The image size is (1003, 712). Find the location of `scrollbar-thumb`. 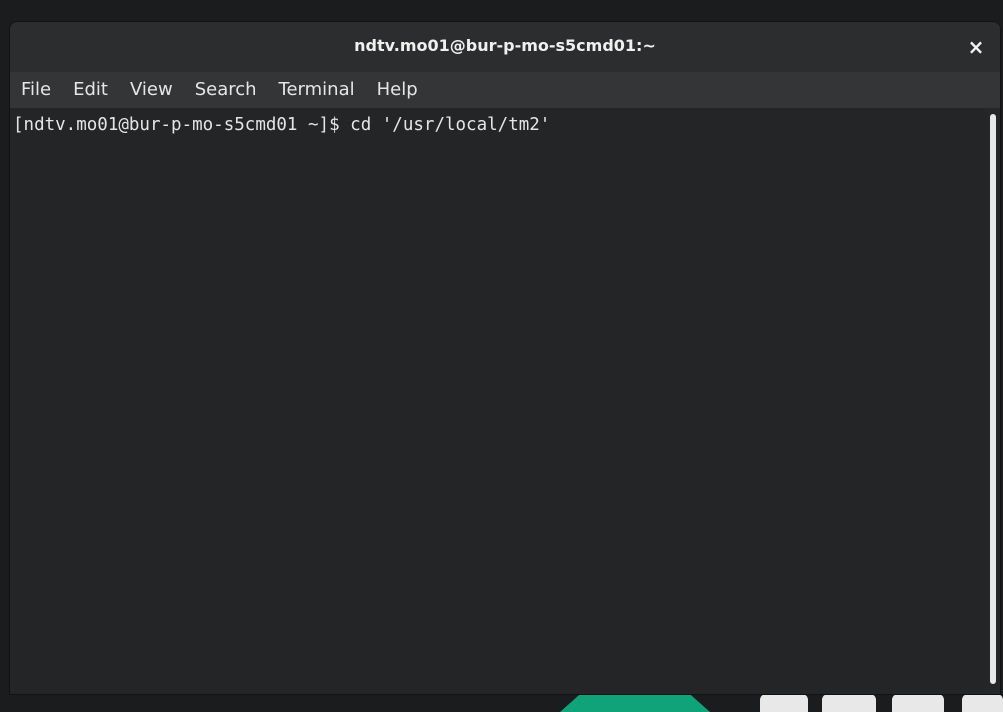

scrollbar-thumb is located at coordinates (993, 399).